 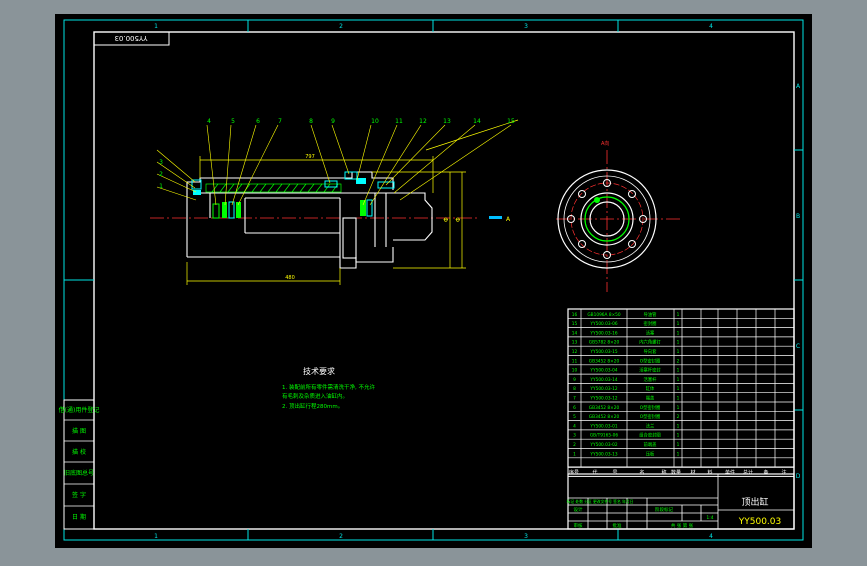 What do you see at coordinates (650, 342) in the screenshot?
I see `bom-cell-name: 内六角螺钉` at bounding box center [650, 342].